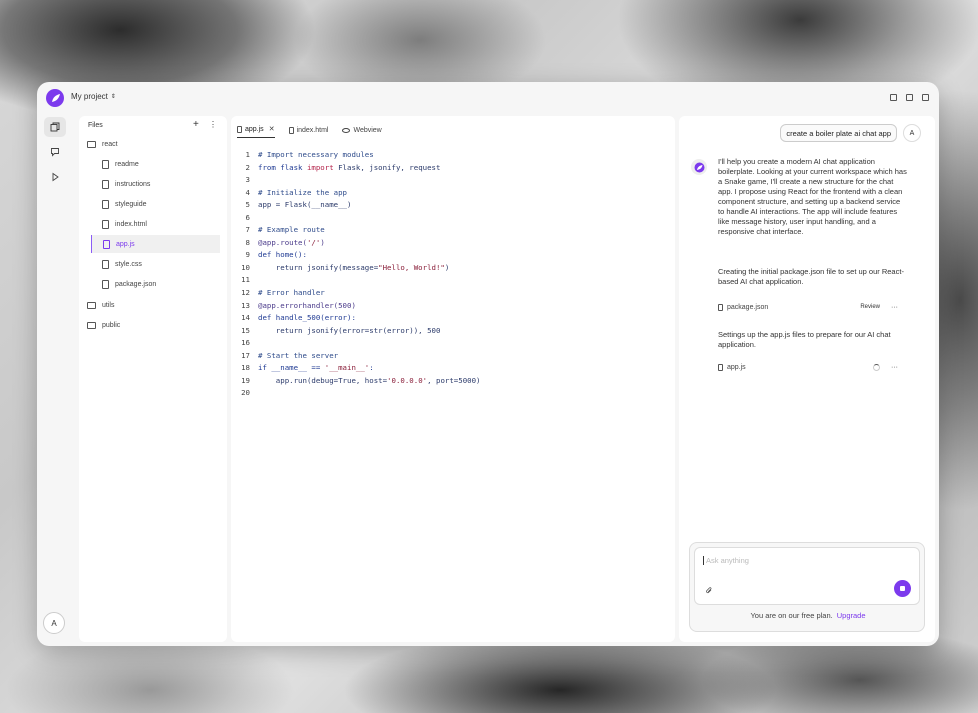 Image resolution: width=978 pixels, height=713 pixels. I want to click on tree-folder-react: react, so click(102, 144).